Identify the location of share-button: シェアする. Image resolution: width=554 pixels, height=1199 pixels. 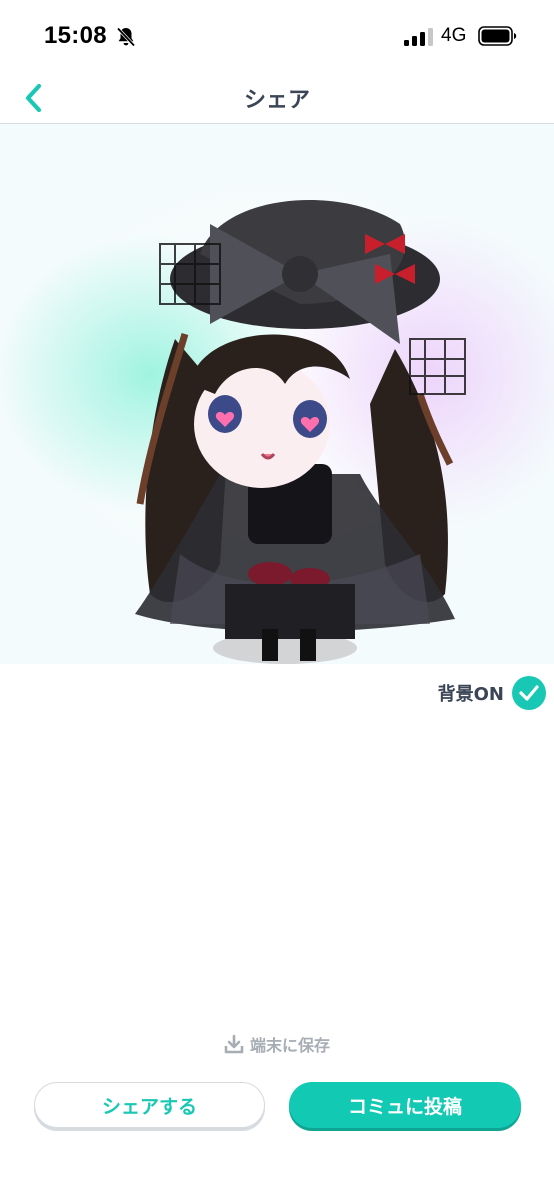
(149, 1105).